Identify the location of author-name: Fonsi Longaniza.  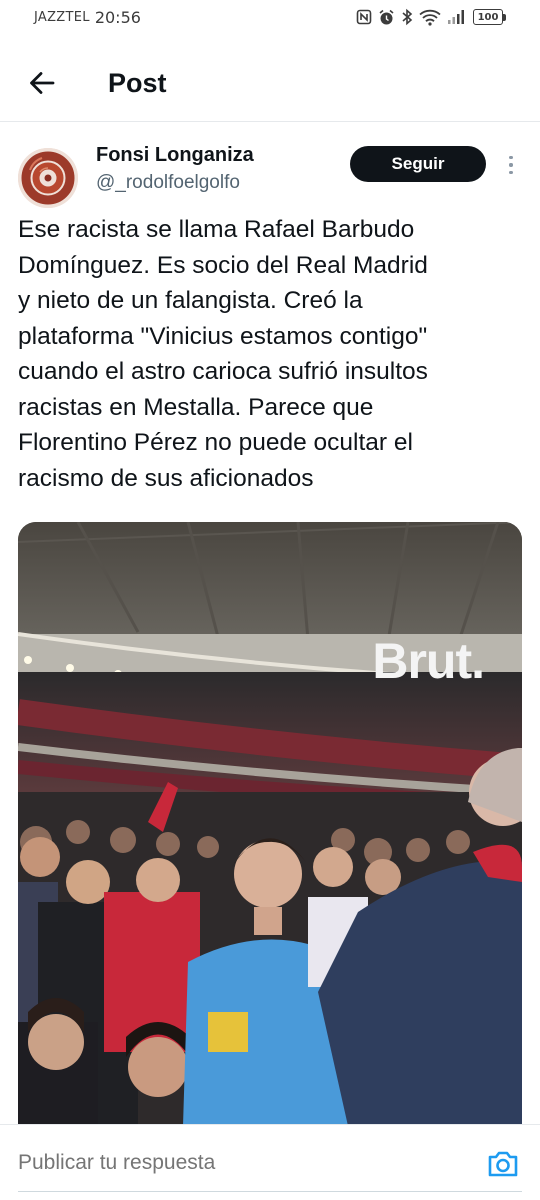
(175, 155).